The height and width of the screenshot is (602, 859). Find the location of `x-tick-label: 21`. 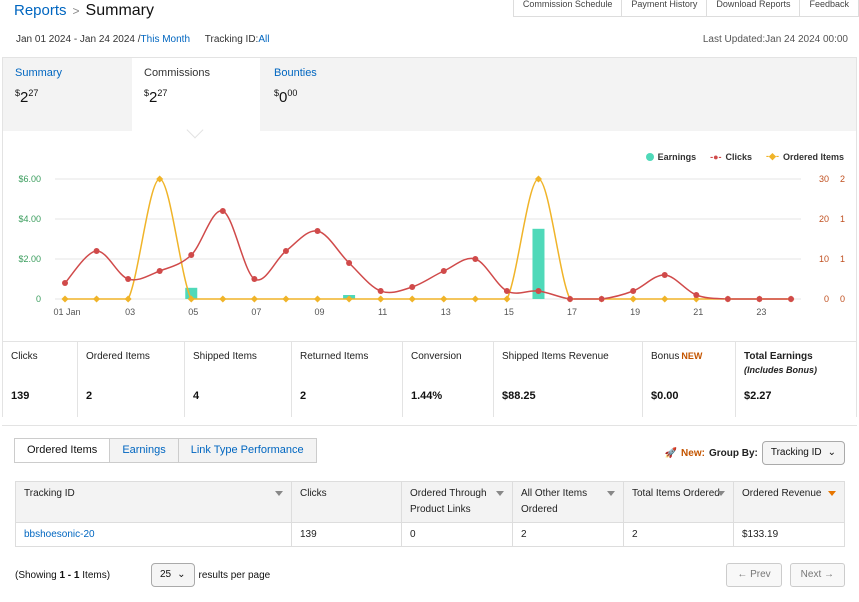

x-tick-label: 21 is located at coordinates (698, 312).